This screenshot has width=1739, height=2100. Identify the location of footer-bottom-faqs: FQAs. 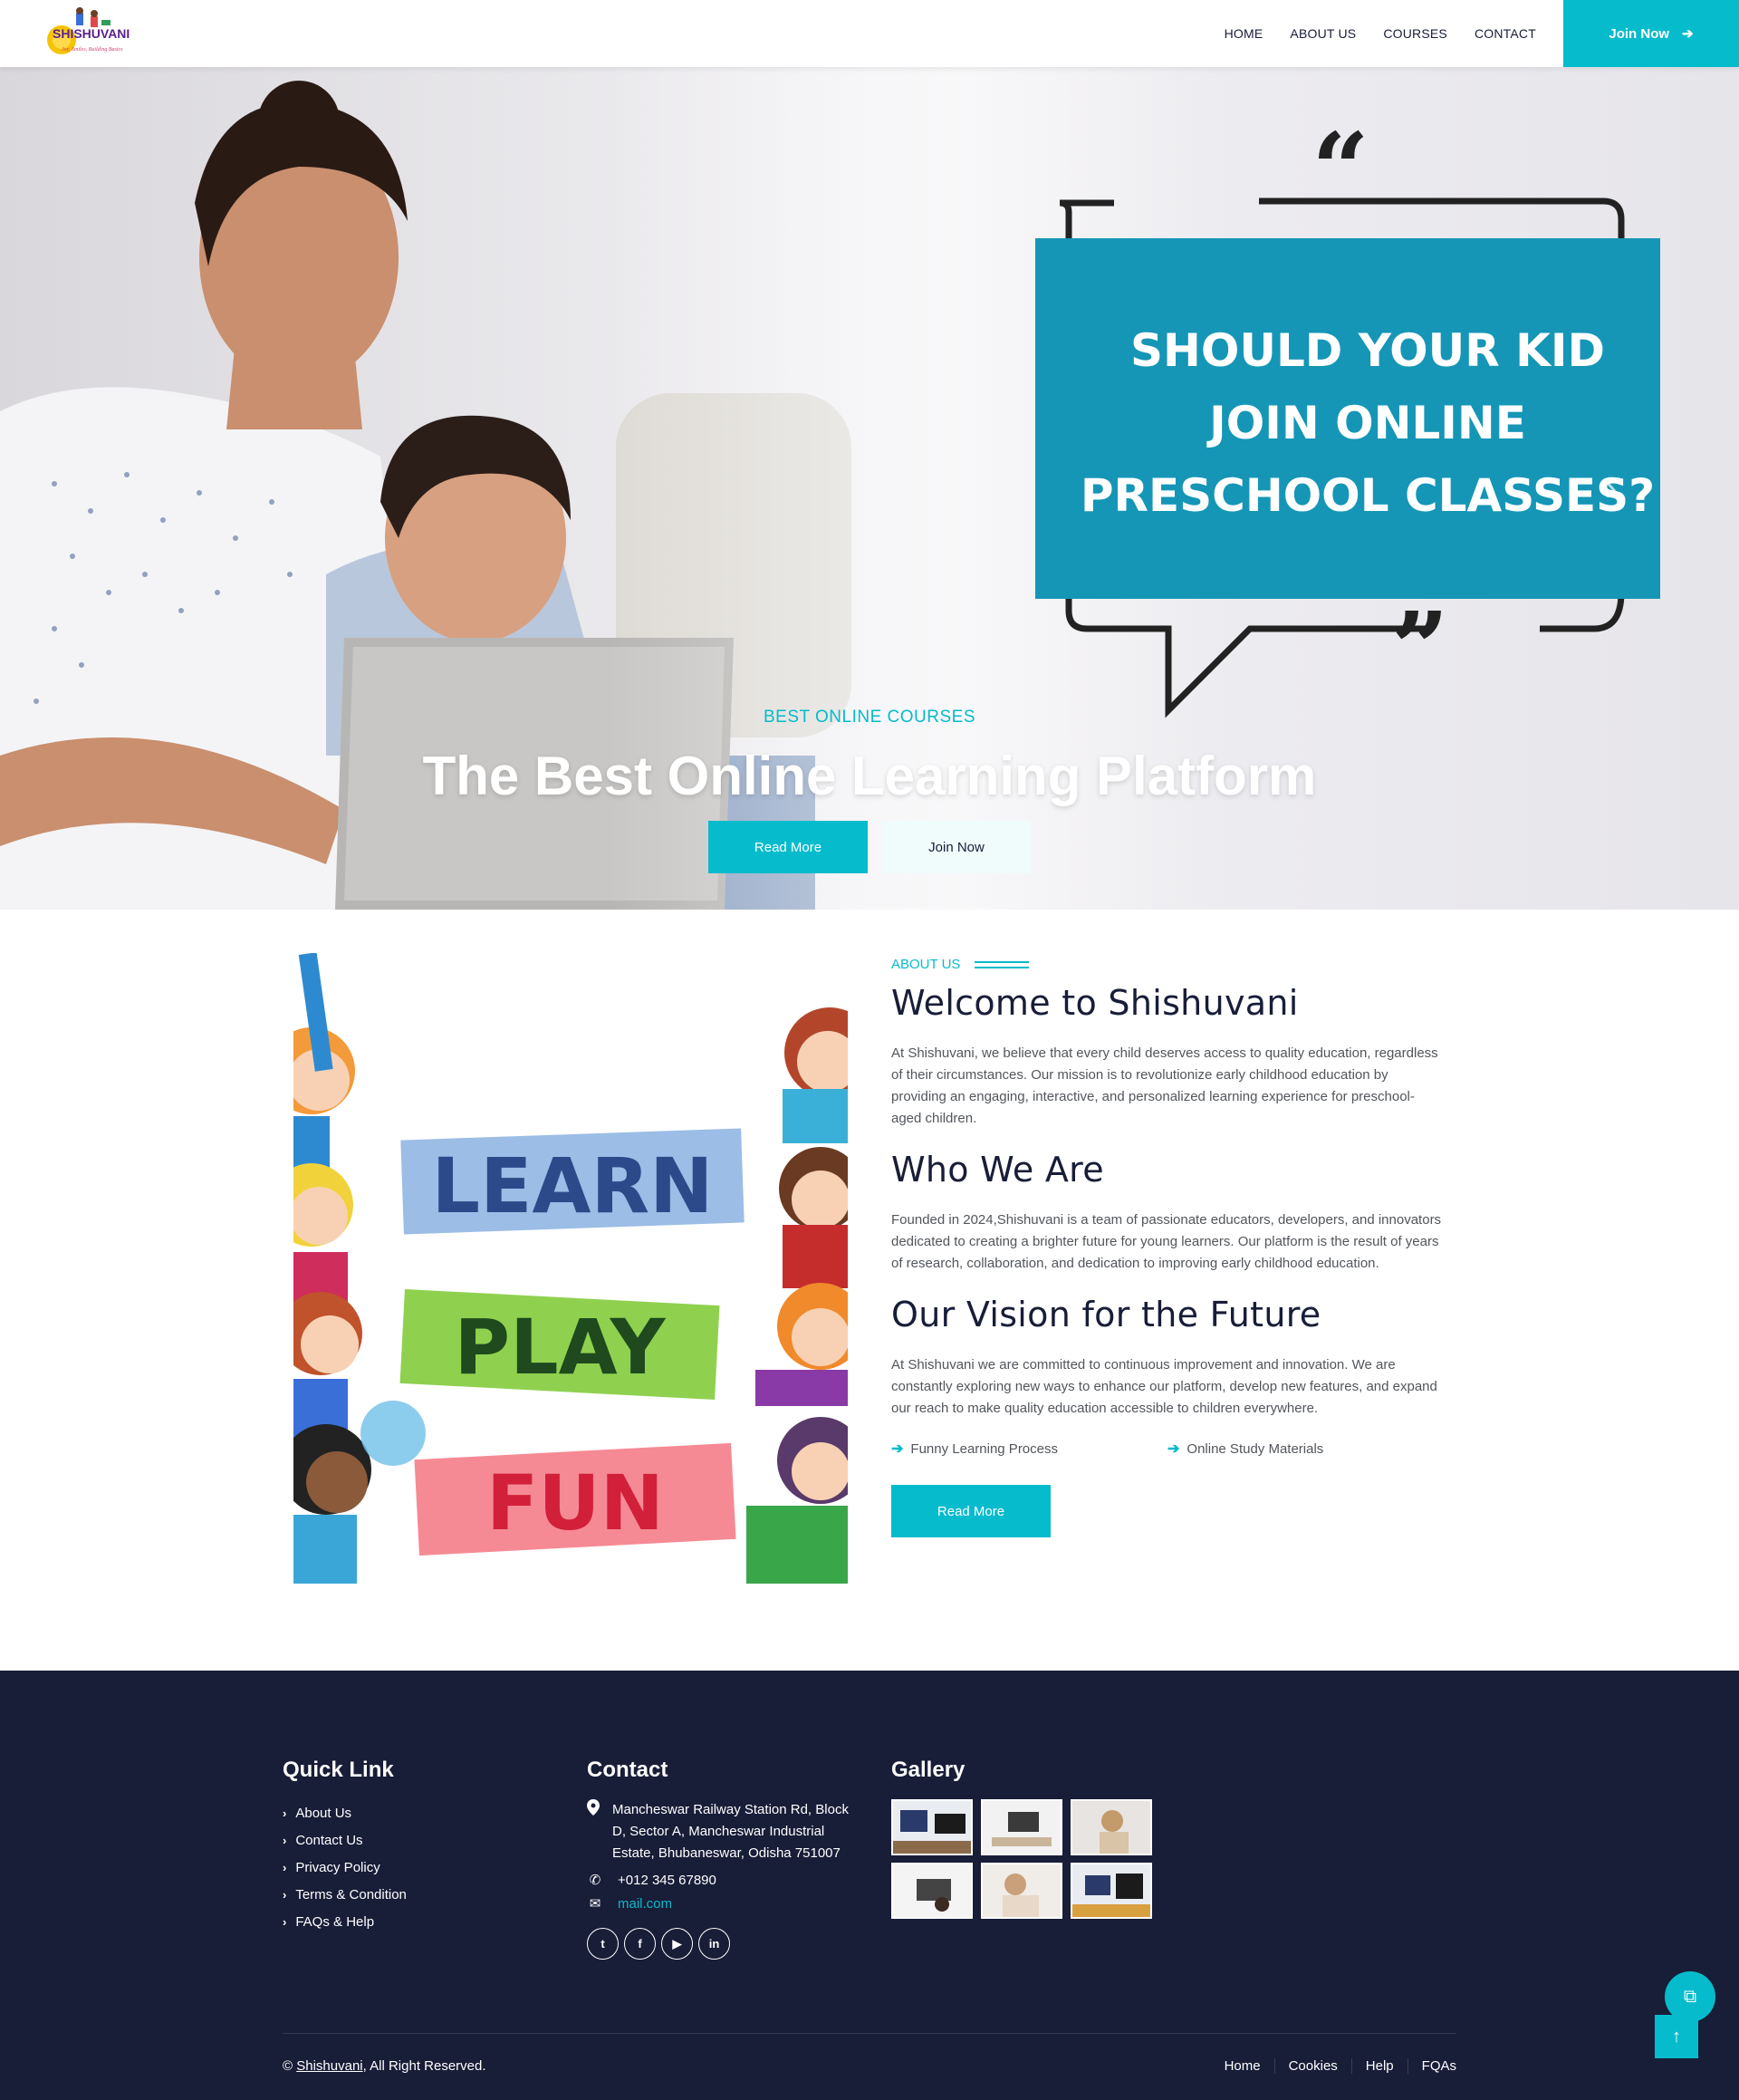
(1432, 2066).